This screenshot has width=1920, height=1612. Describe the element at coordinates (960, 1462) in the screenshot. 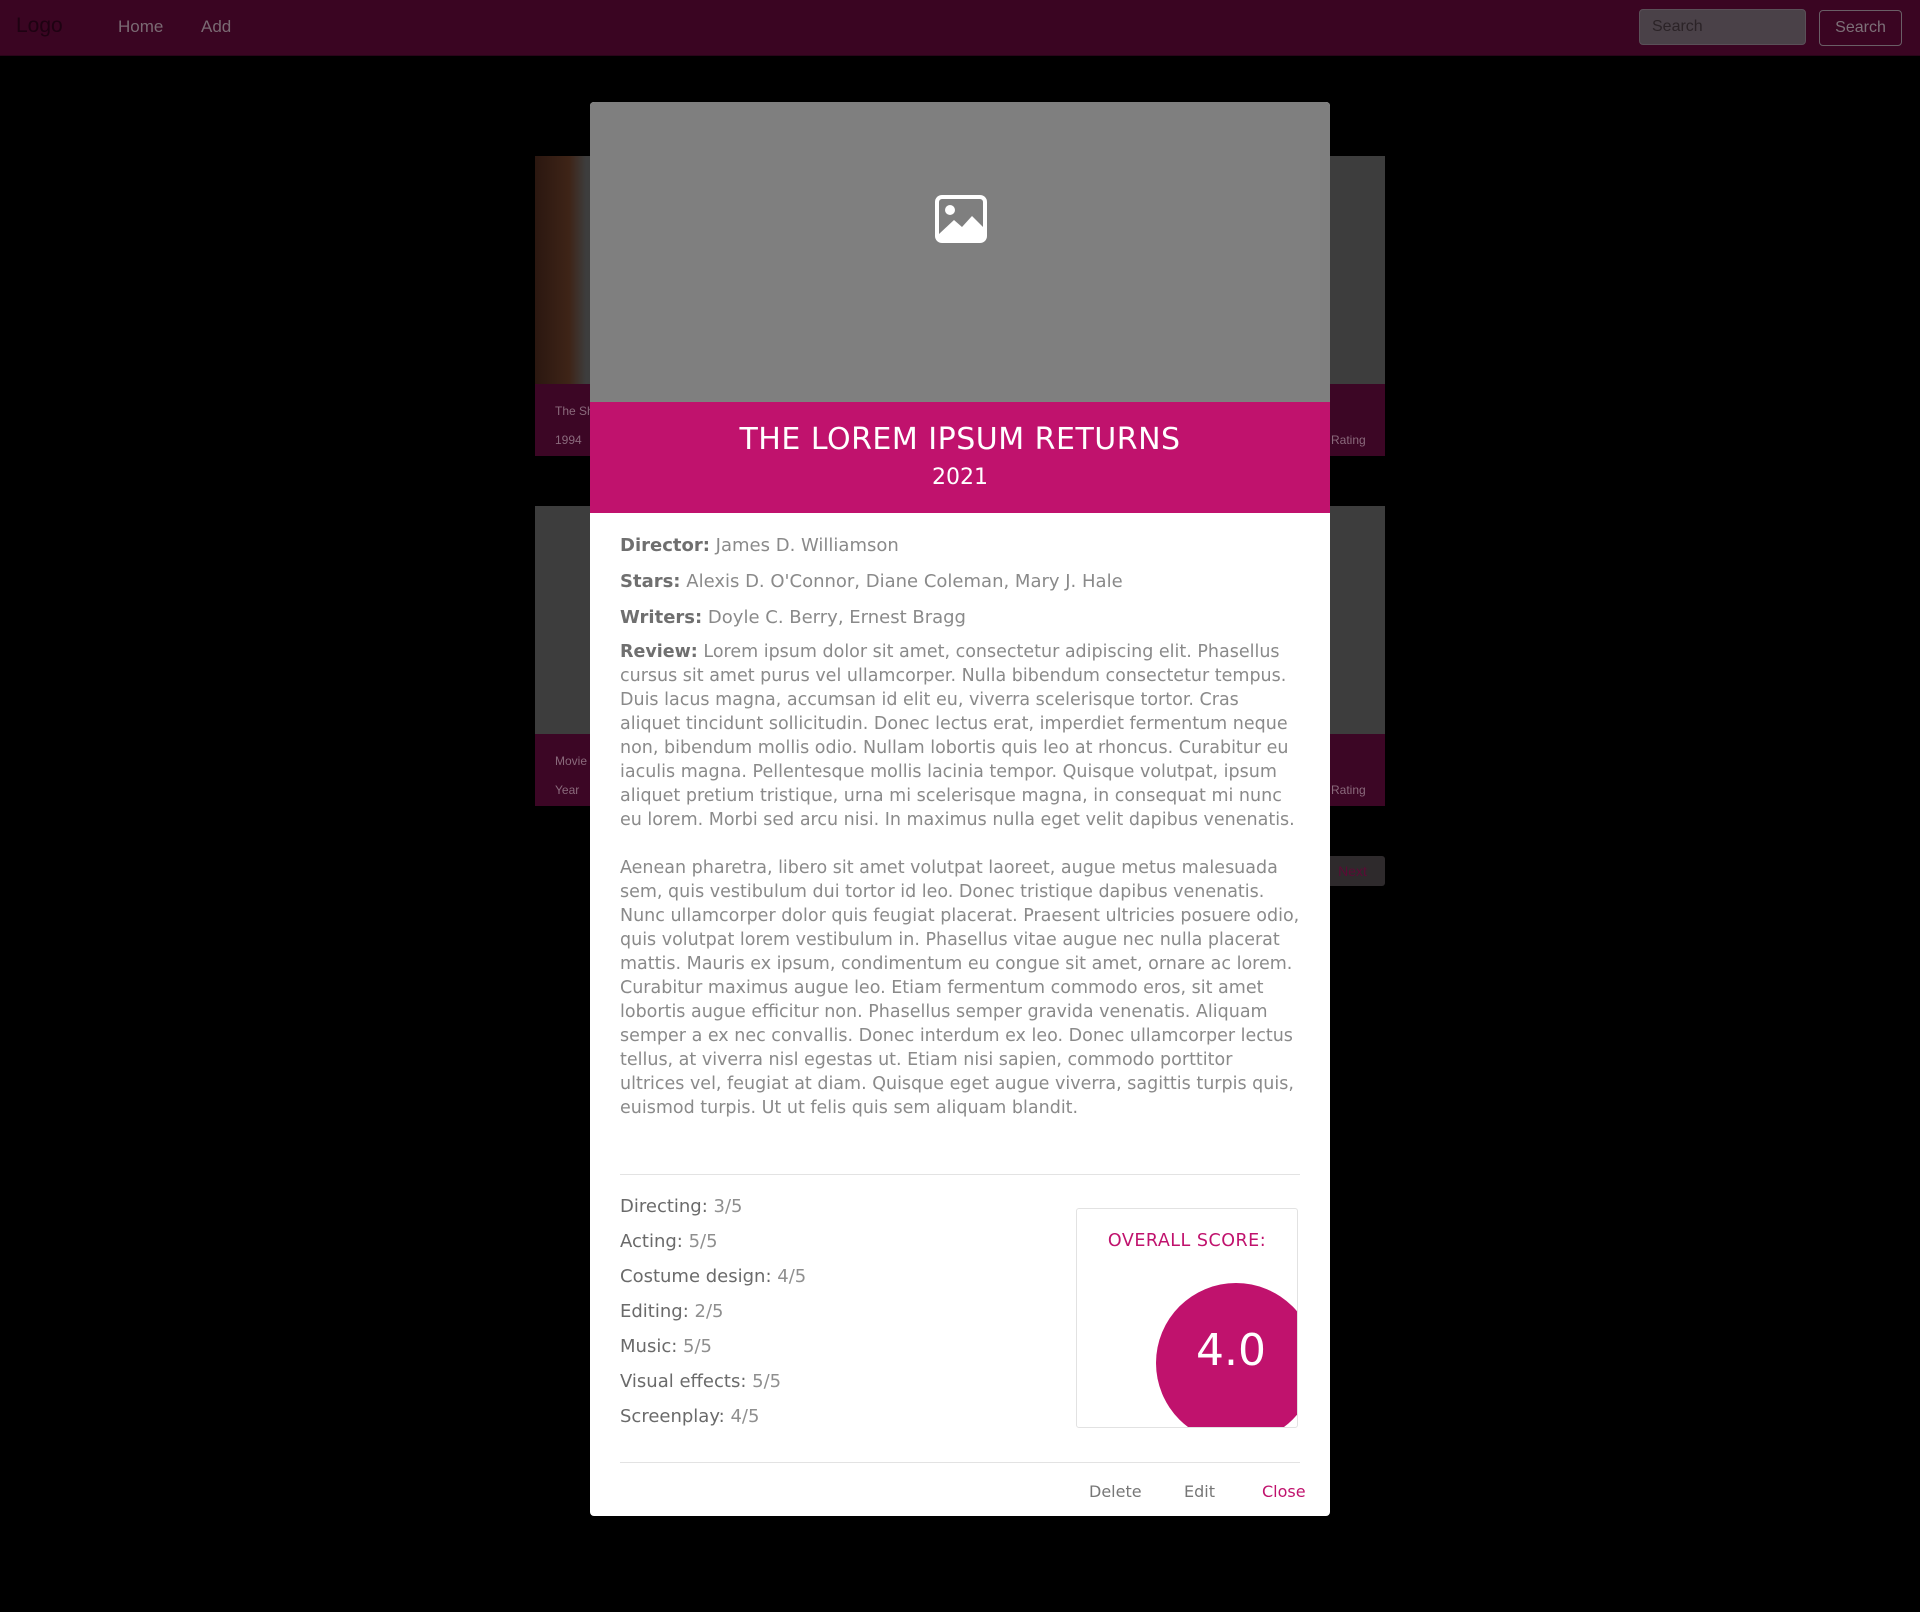

I see `footer-divider` at that location.